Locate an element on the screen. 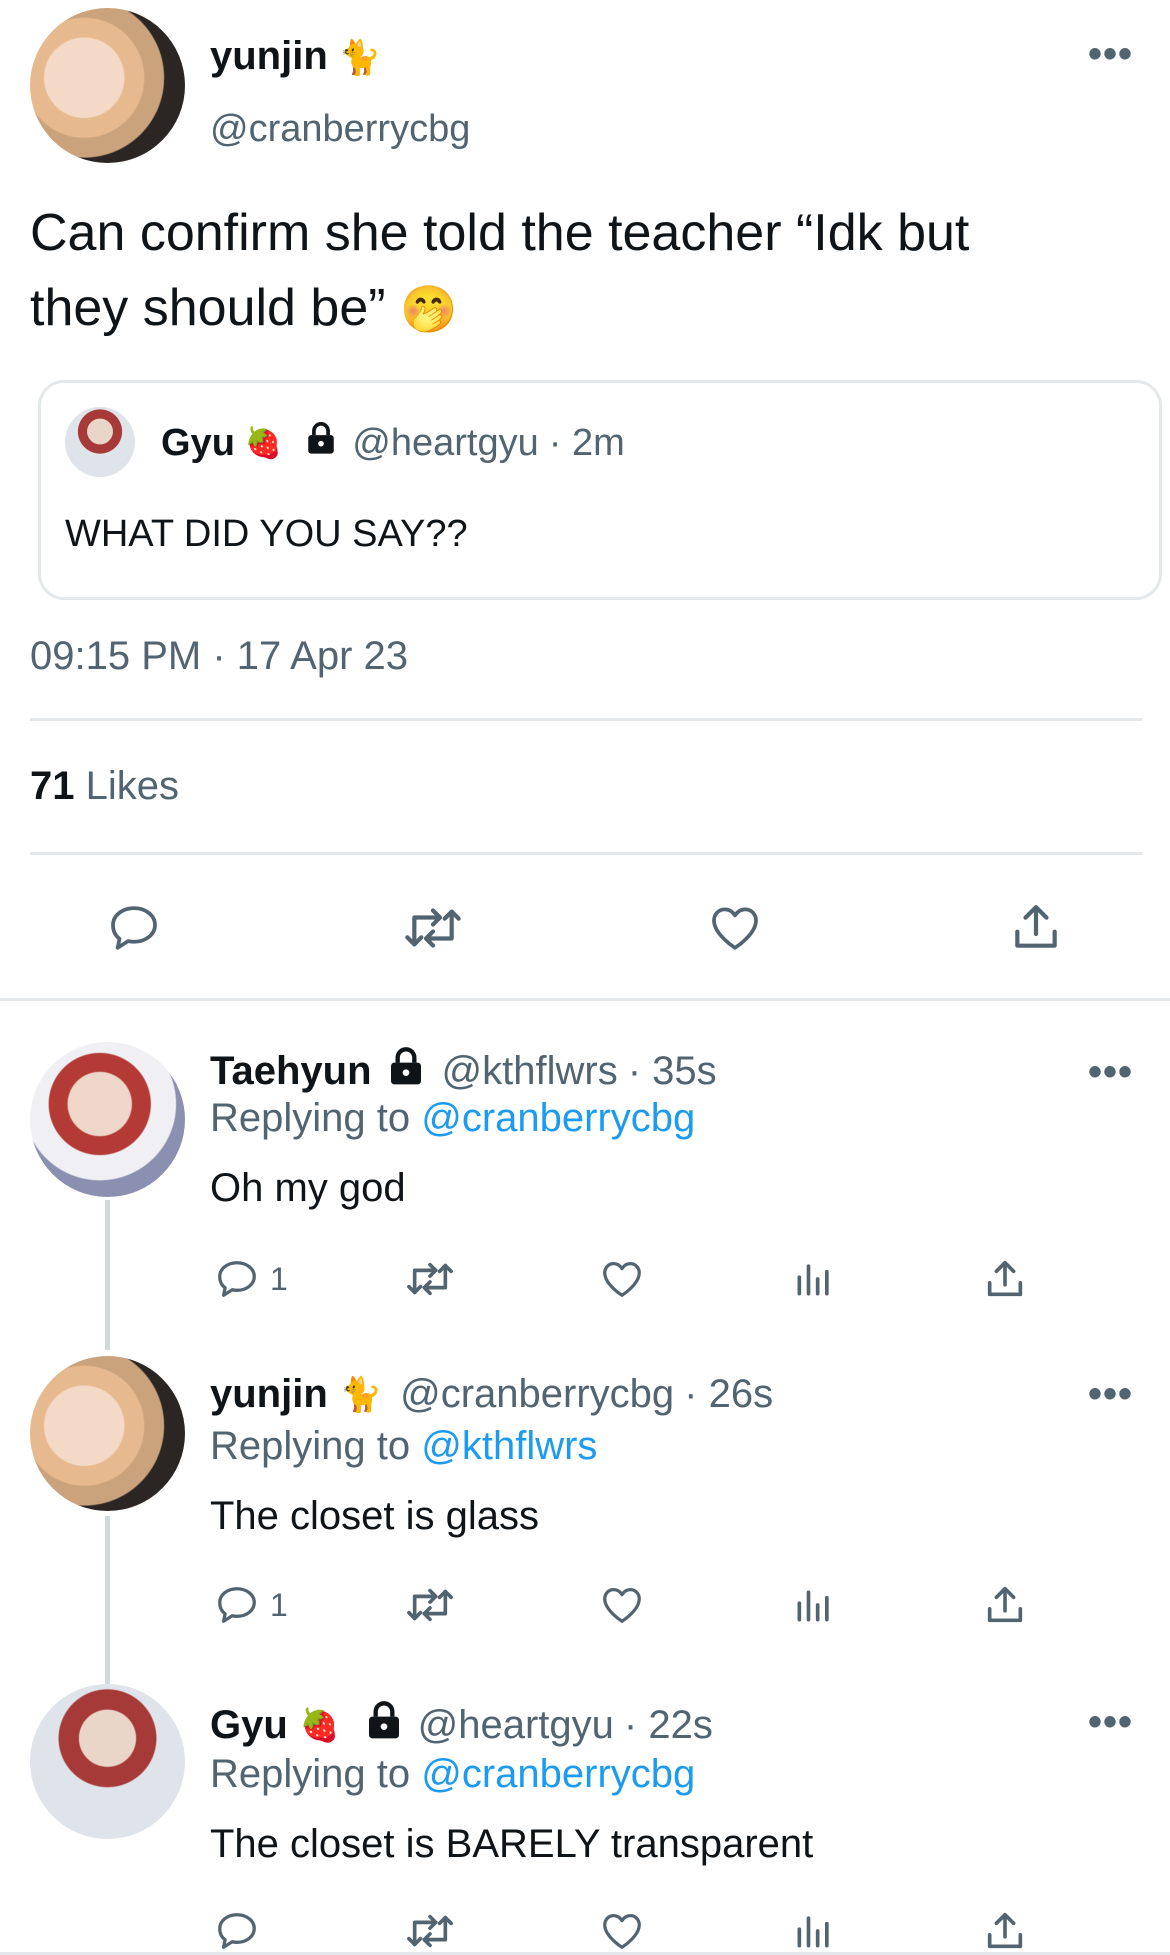  reply-header: Gyu 🍓 @heartgyu · 22s is located at coordinates (461, 1725).